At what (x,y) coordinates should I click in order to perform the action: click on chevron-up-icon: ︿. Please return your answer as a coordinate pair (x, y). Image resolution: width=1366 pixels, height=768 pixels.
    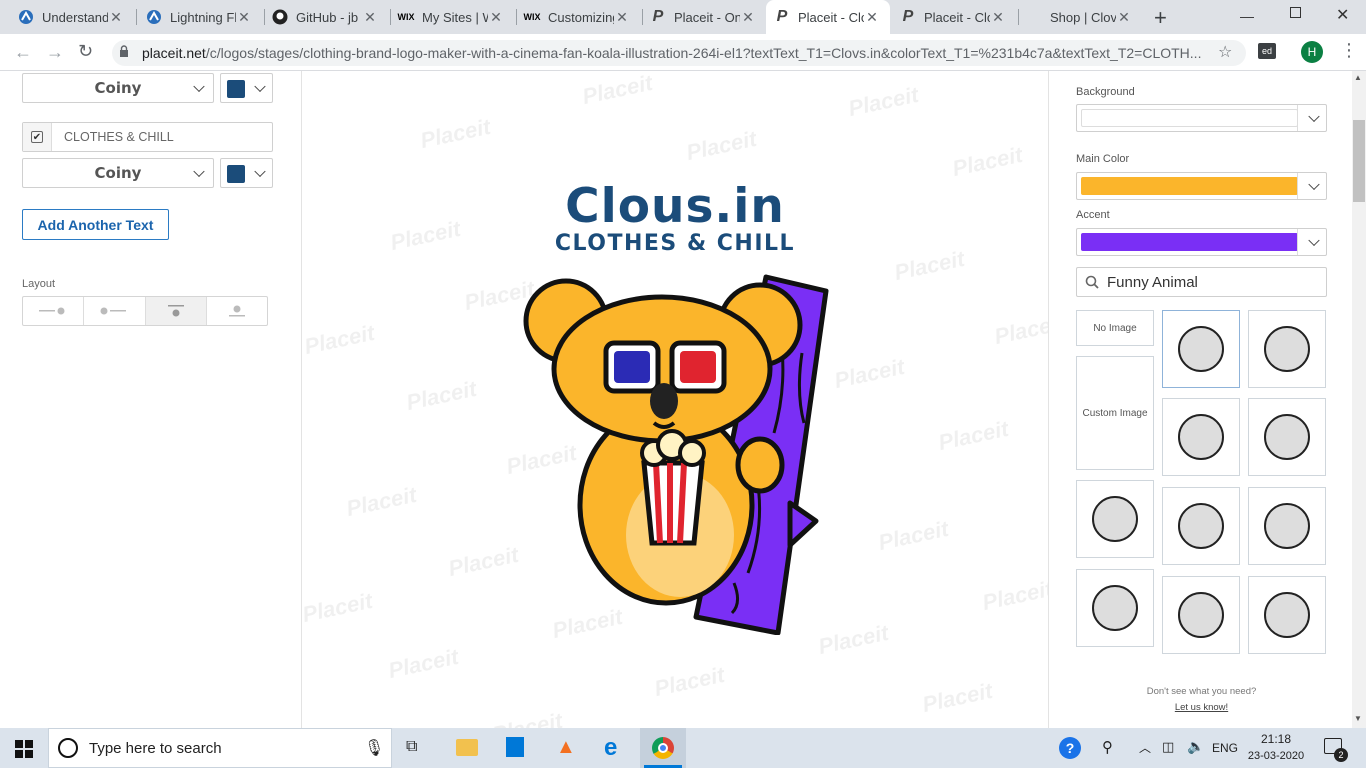
    Looking at the image, I should click on (1145, 747).